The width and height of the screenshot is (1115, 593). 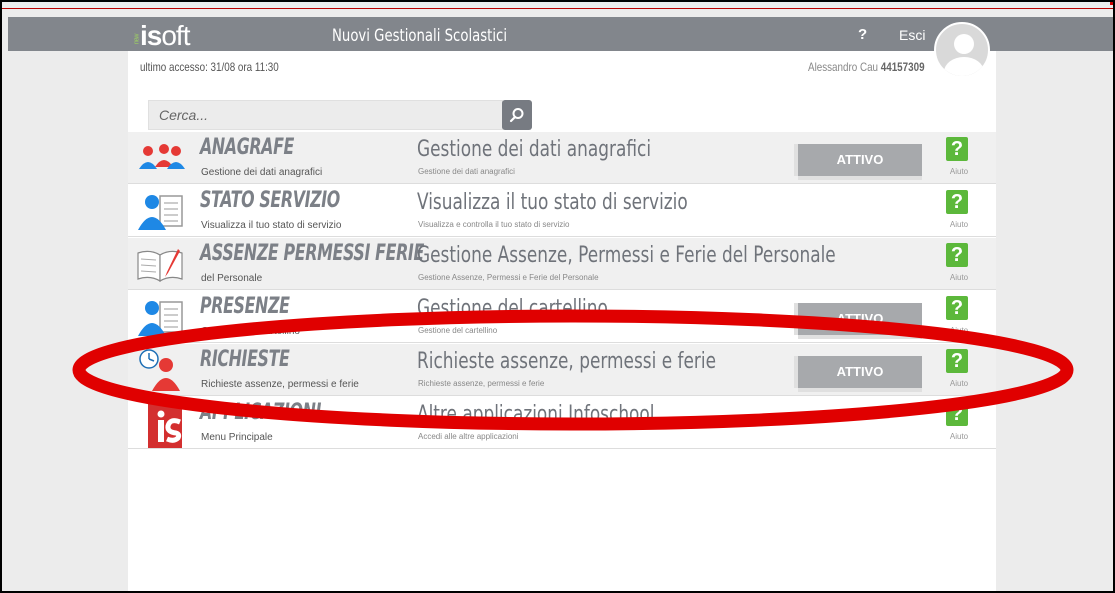 What do you see at coordinates (466, 171) in the screenshot?
I see `app-description: Gestione dei dati anagrafici` at bounding box center [466, 171].